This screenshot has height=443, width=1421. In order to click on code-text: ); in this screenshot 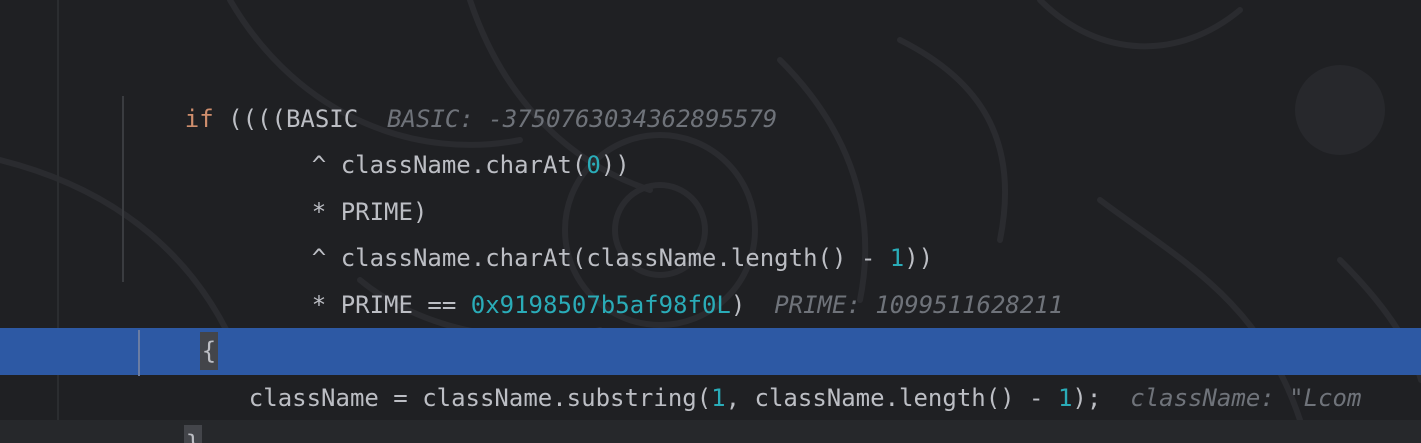, I will do `click(1087, 398)`.